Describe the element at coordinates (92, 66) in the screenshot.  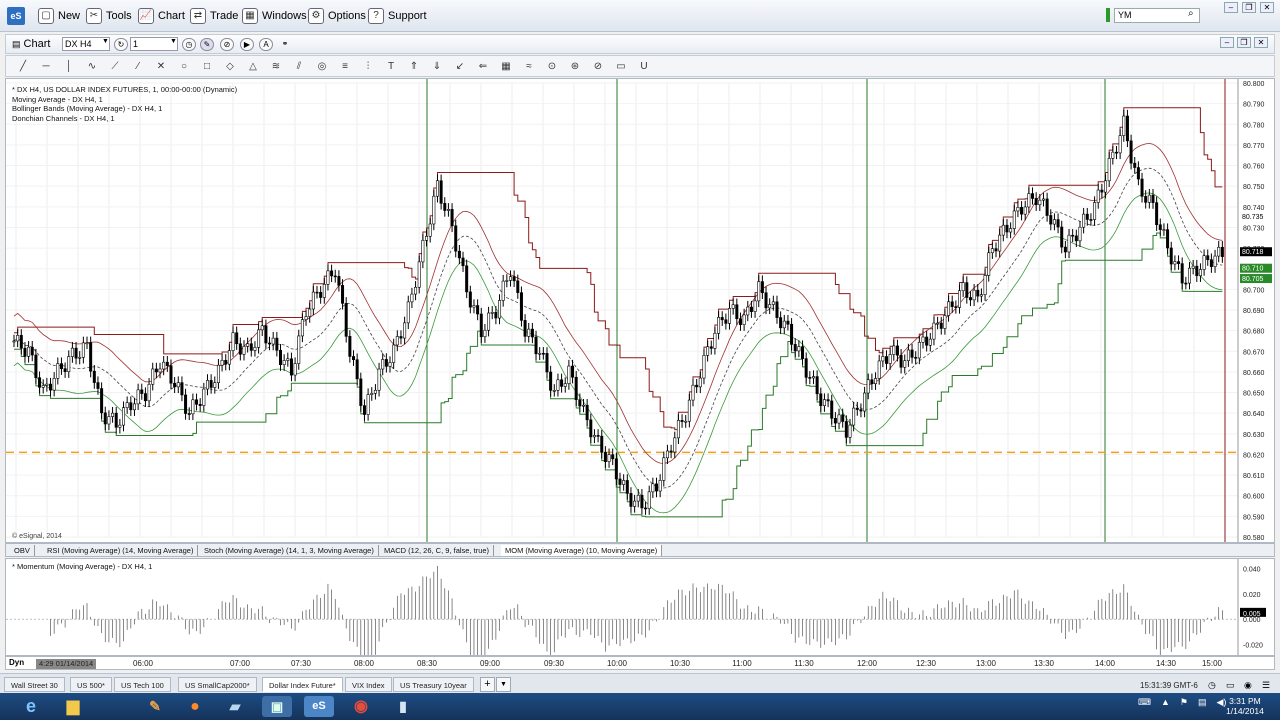
I see `draw-tool-4-icon: ∿` at that location.